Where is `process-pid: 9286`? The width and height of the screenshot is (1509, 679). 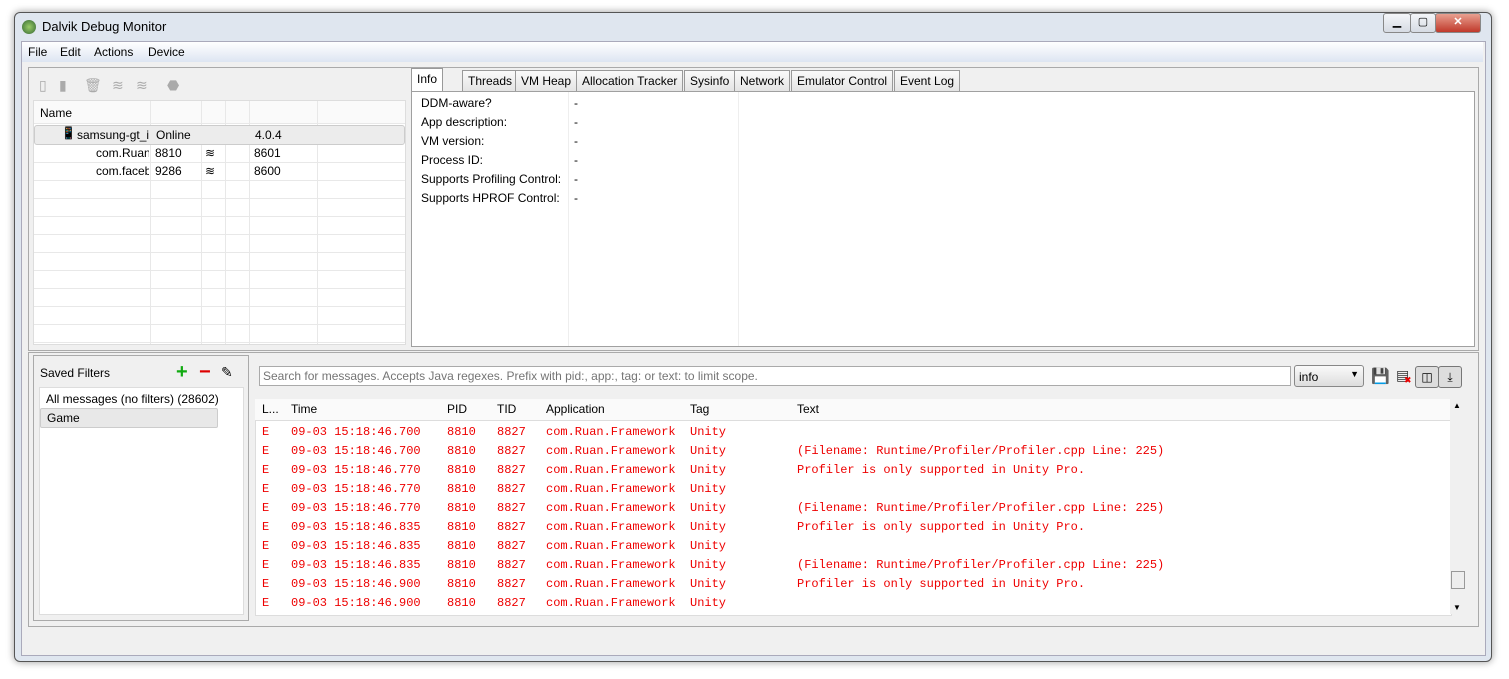
process-pid: 9286 is located at coordinates (168, 171).